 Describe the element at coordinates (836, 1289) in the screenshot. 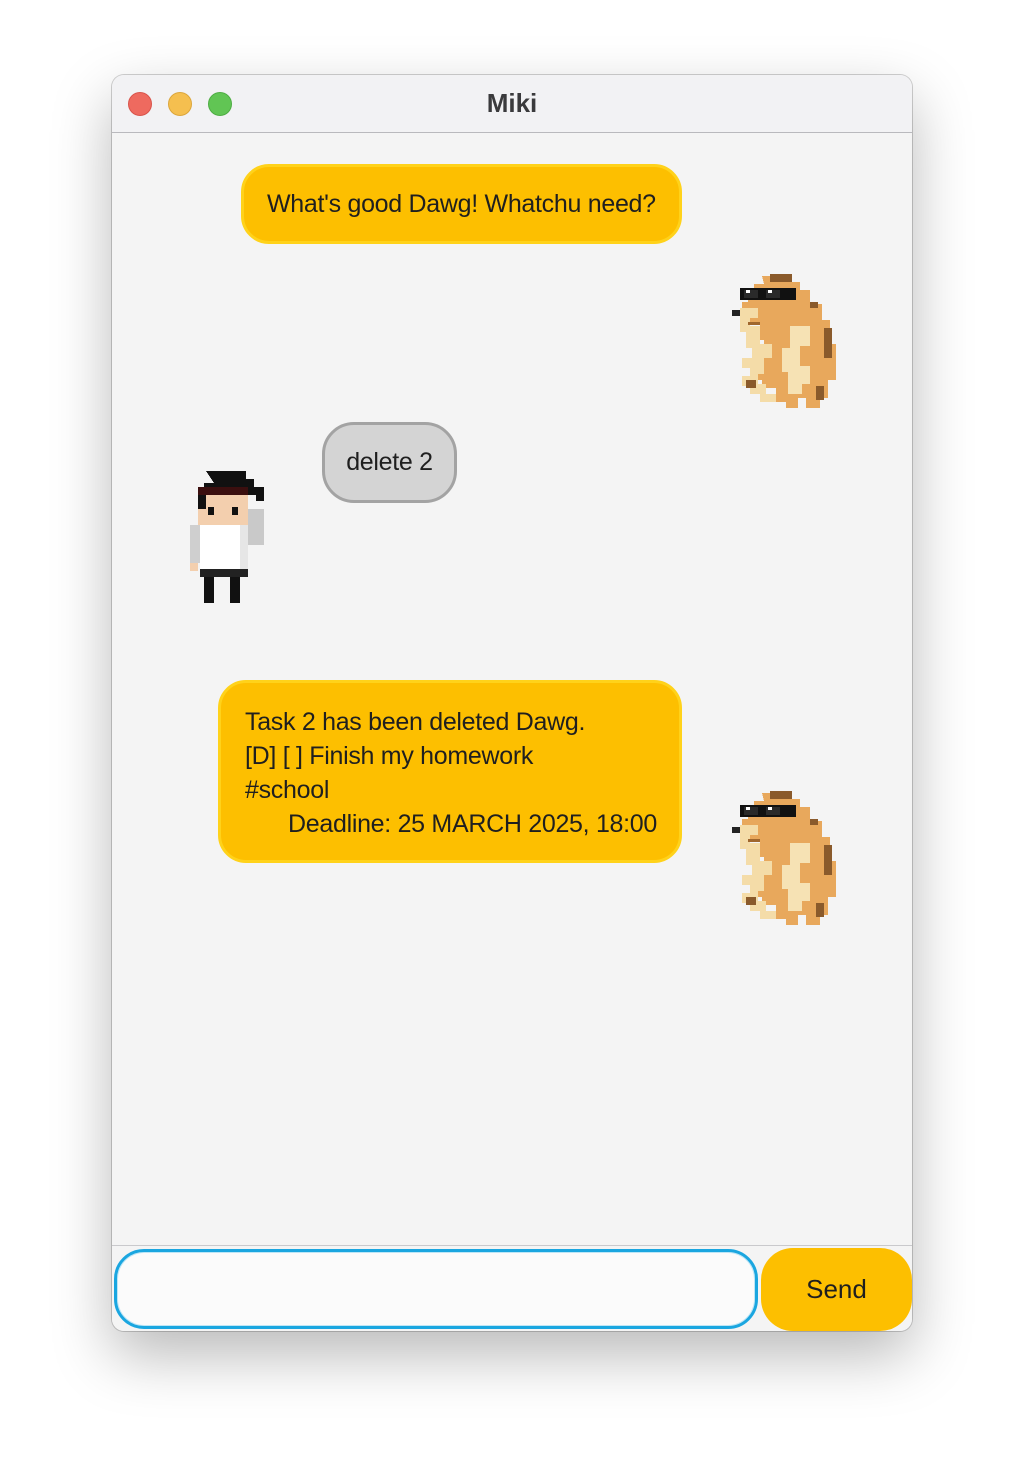

I see `send-button: Send` at that location.